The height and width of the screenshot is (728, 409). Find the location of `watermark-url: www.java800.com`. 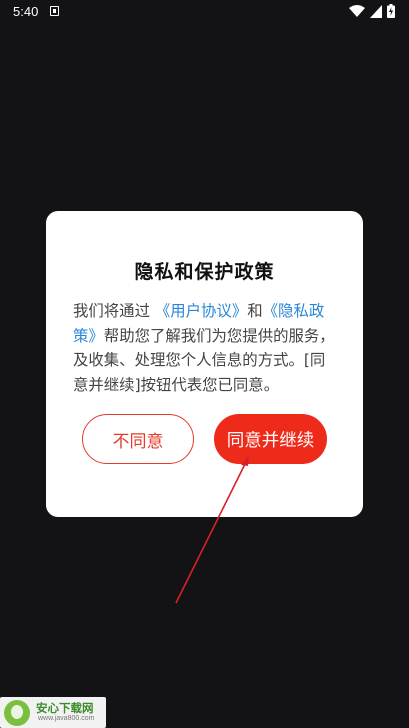

watermark-url: www.java800.com is located at coordinates (66, 718).